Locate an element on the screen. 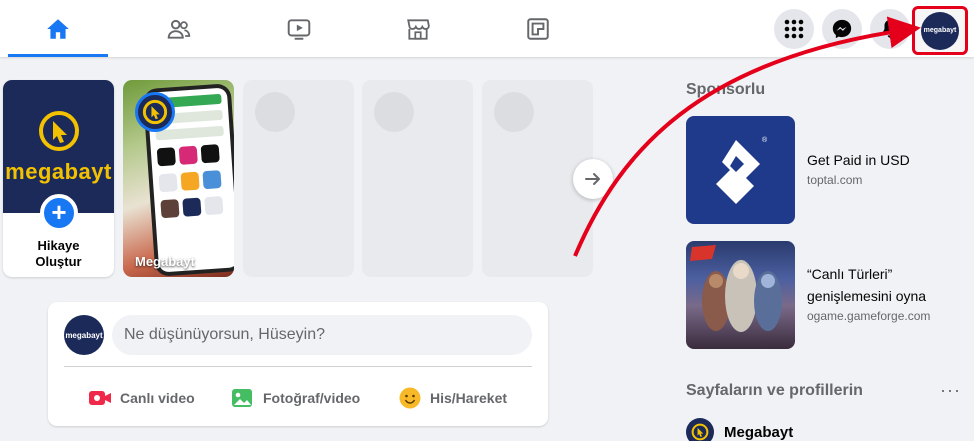 This screenshot has height=441, width=974. page-name: Megabayt is located at coordinates (759, 432).